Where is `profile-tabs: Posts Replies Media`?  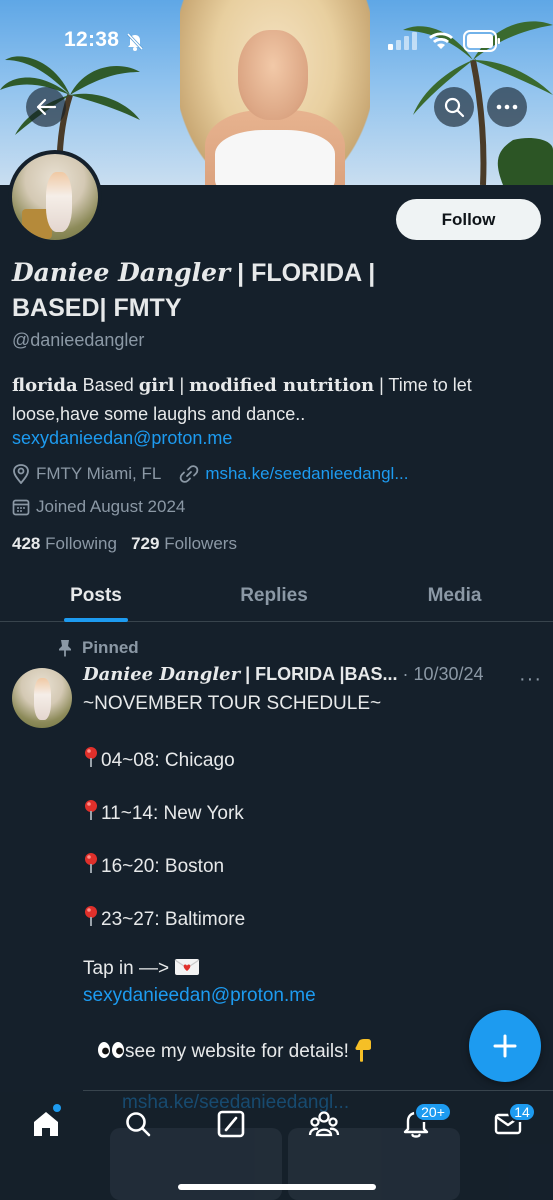
profile-tabs: Posts Replies Media is located at coordinates (276, 596).